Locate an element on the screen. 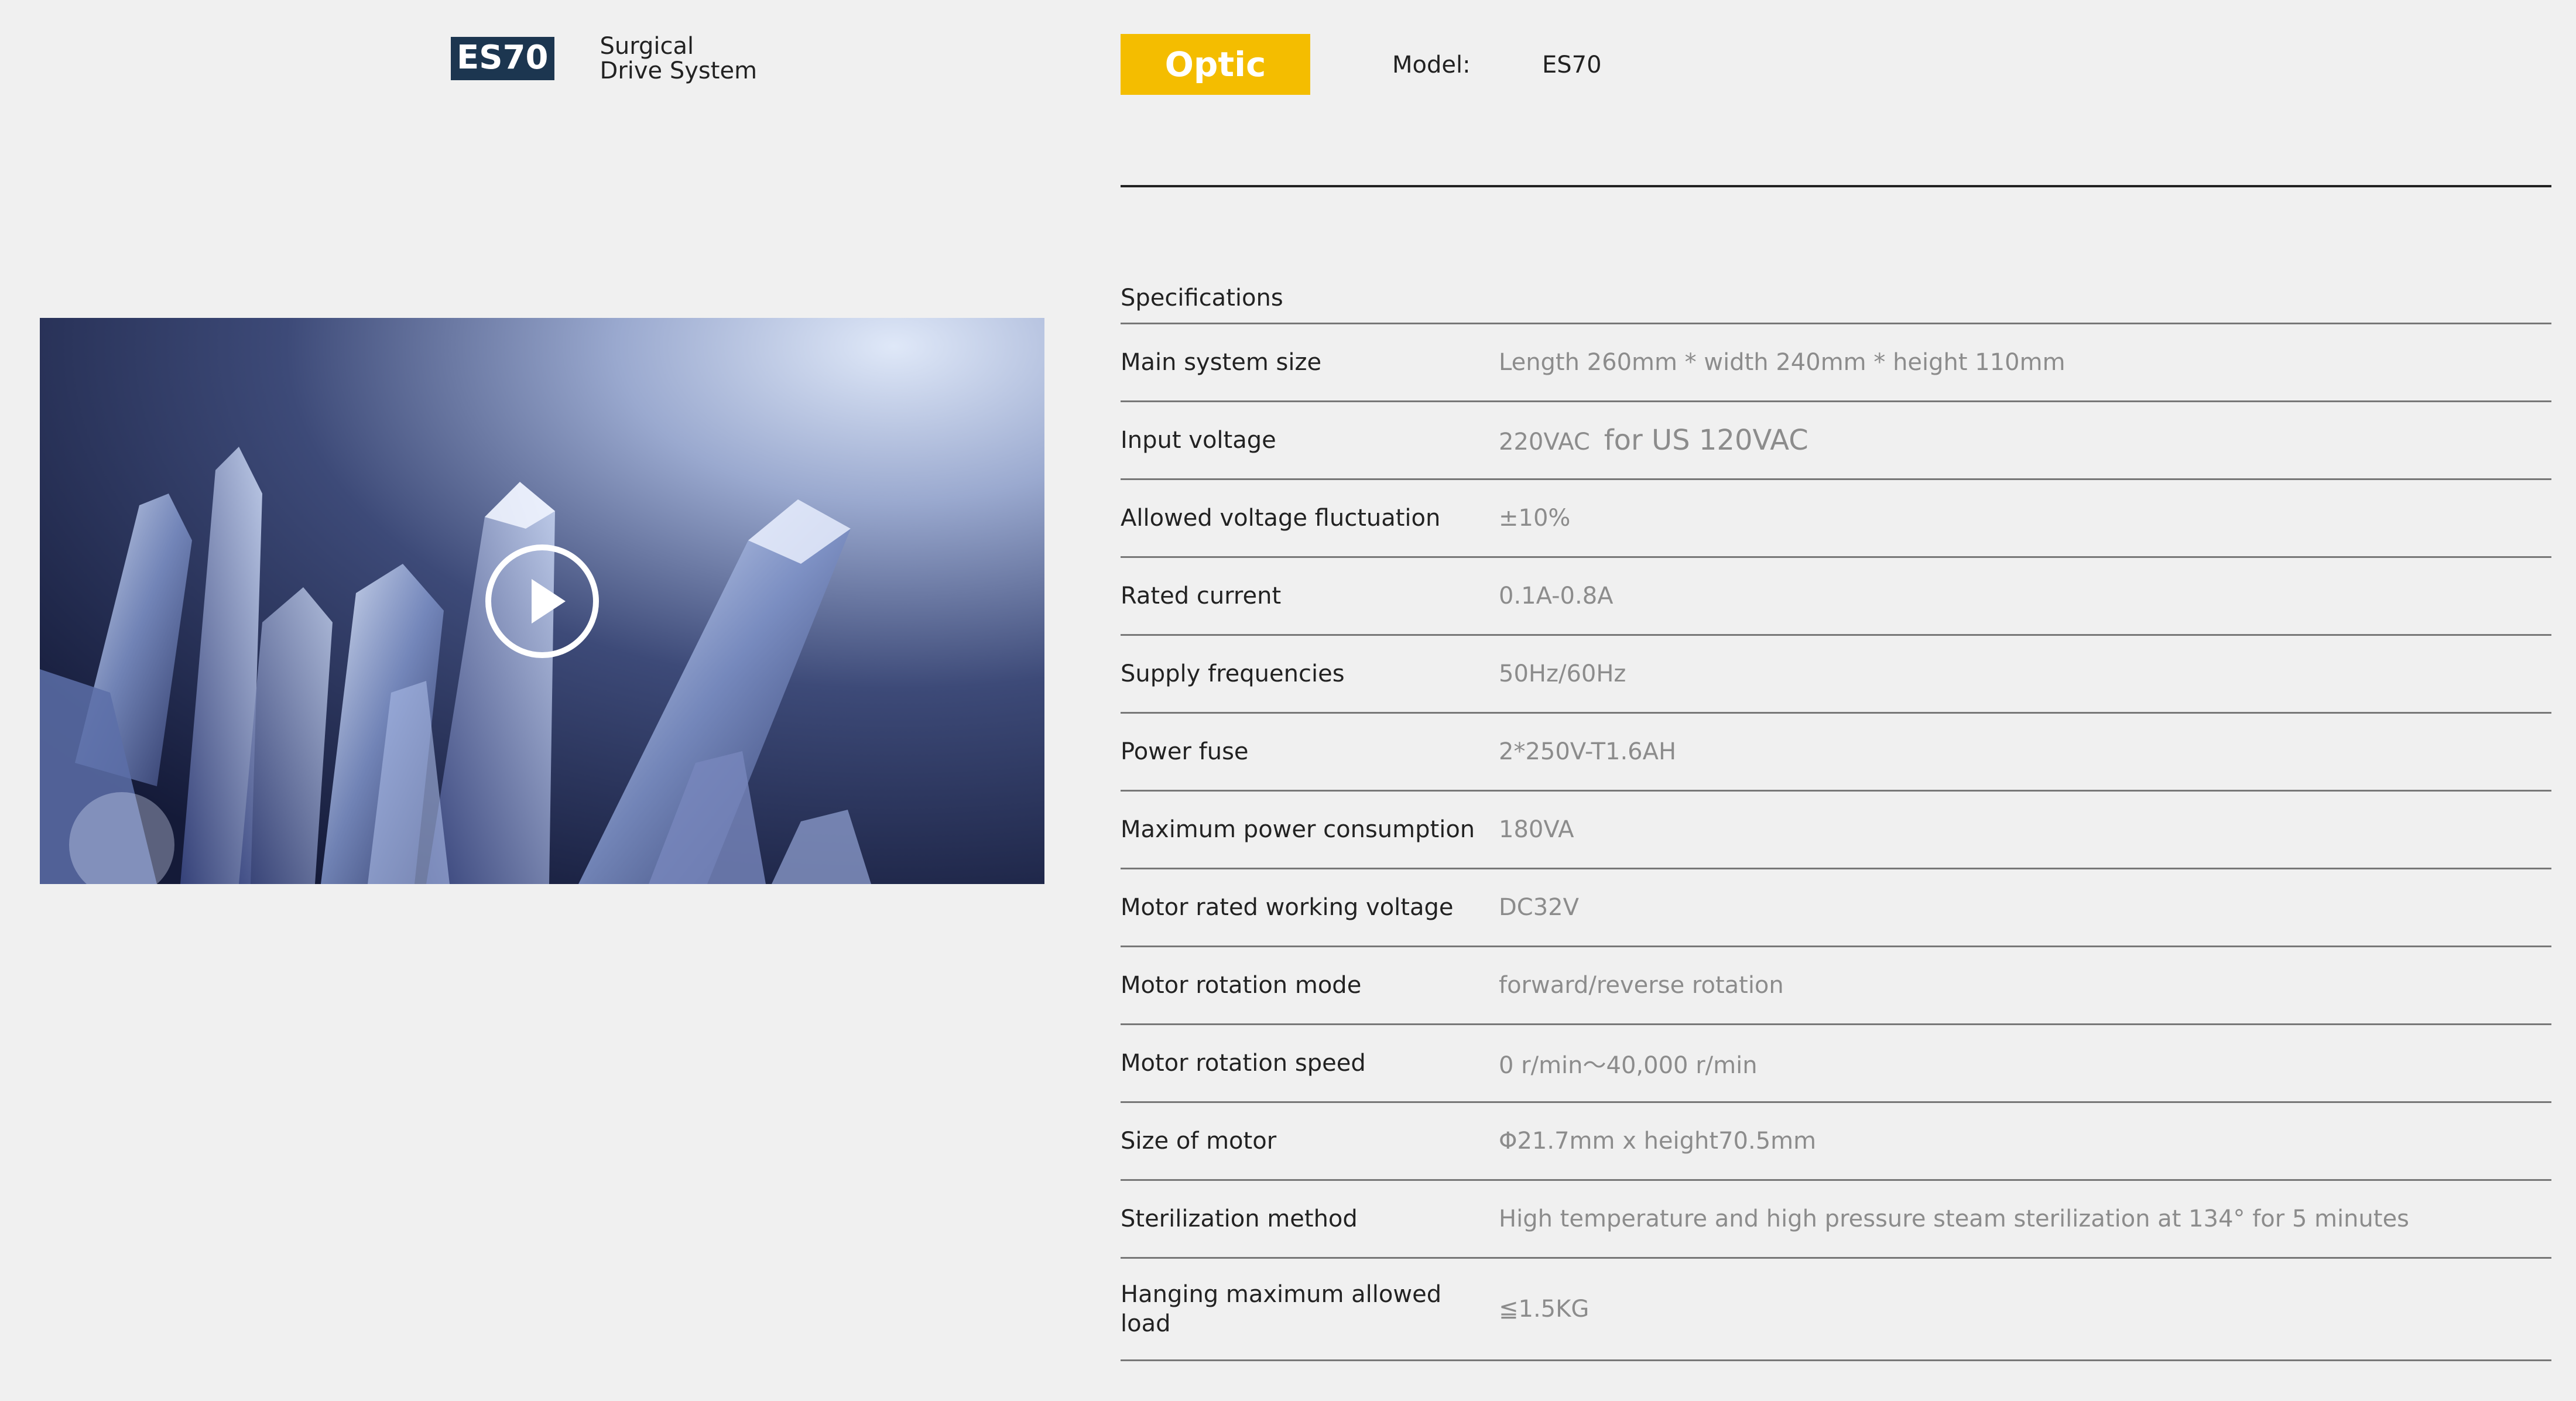 The width and height of the screenshot is (2576, 1401). spec-label: Motor rated working voltage is located at coordinates (1287, 907).